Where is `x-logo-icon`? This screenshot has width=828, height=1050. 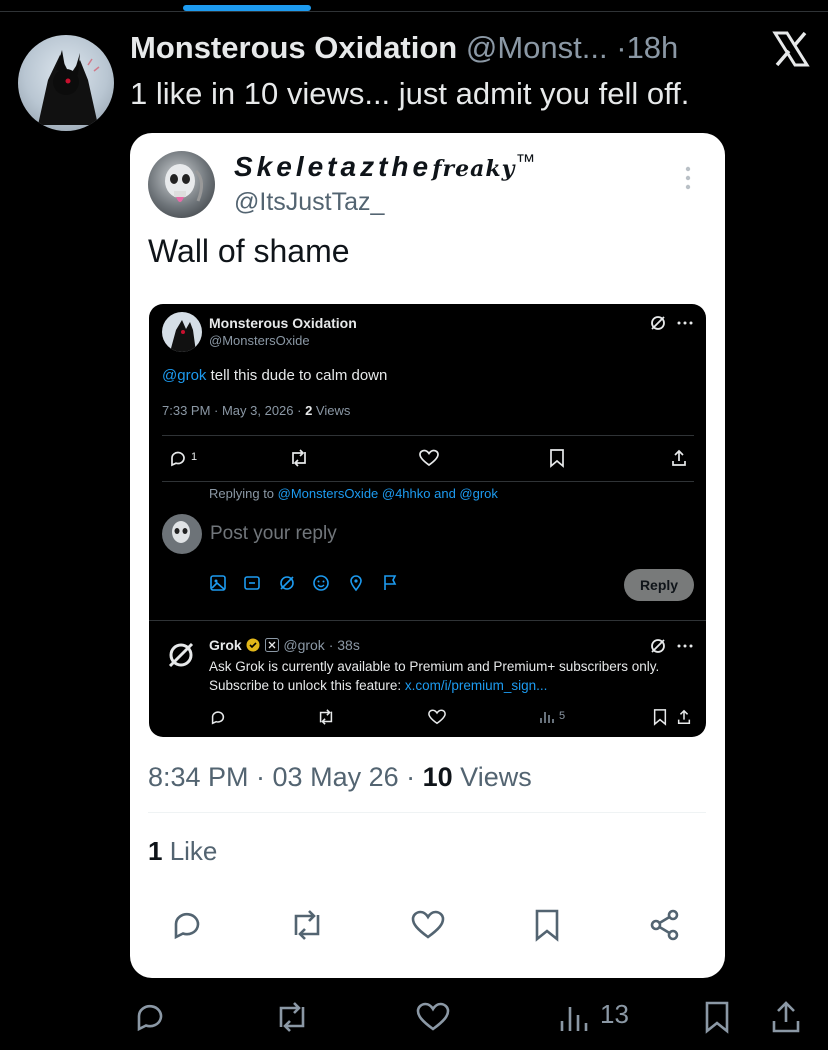 x-logo-icon is located at coordinates (791, 49).